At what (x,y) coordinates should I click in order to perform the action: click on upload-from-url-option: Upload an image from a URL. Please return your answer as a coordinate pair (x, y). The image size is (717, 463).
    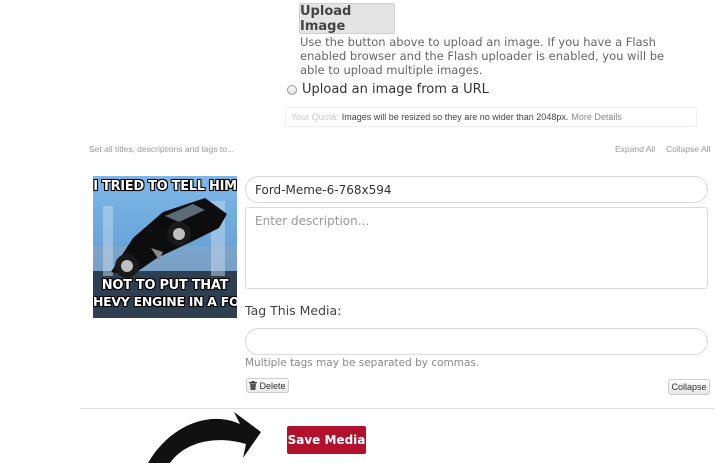
    Looking at the image, I should click on (388, 89).